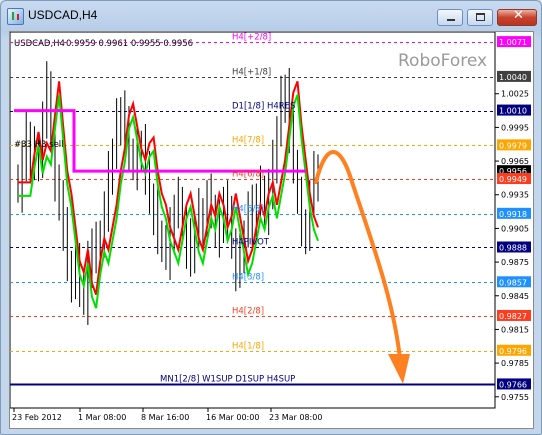  Describe the element at coordinates (513, 77) in the screenshot. I see `price-badge-label: 1.0040` at that location.